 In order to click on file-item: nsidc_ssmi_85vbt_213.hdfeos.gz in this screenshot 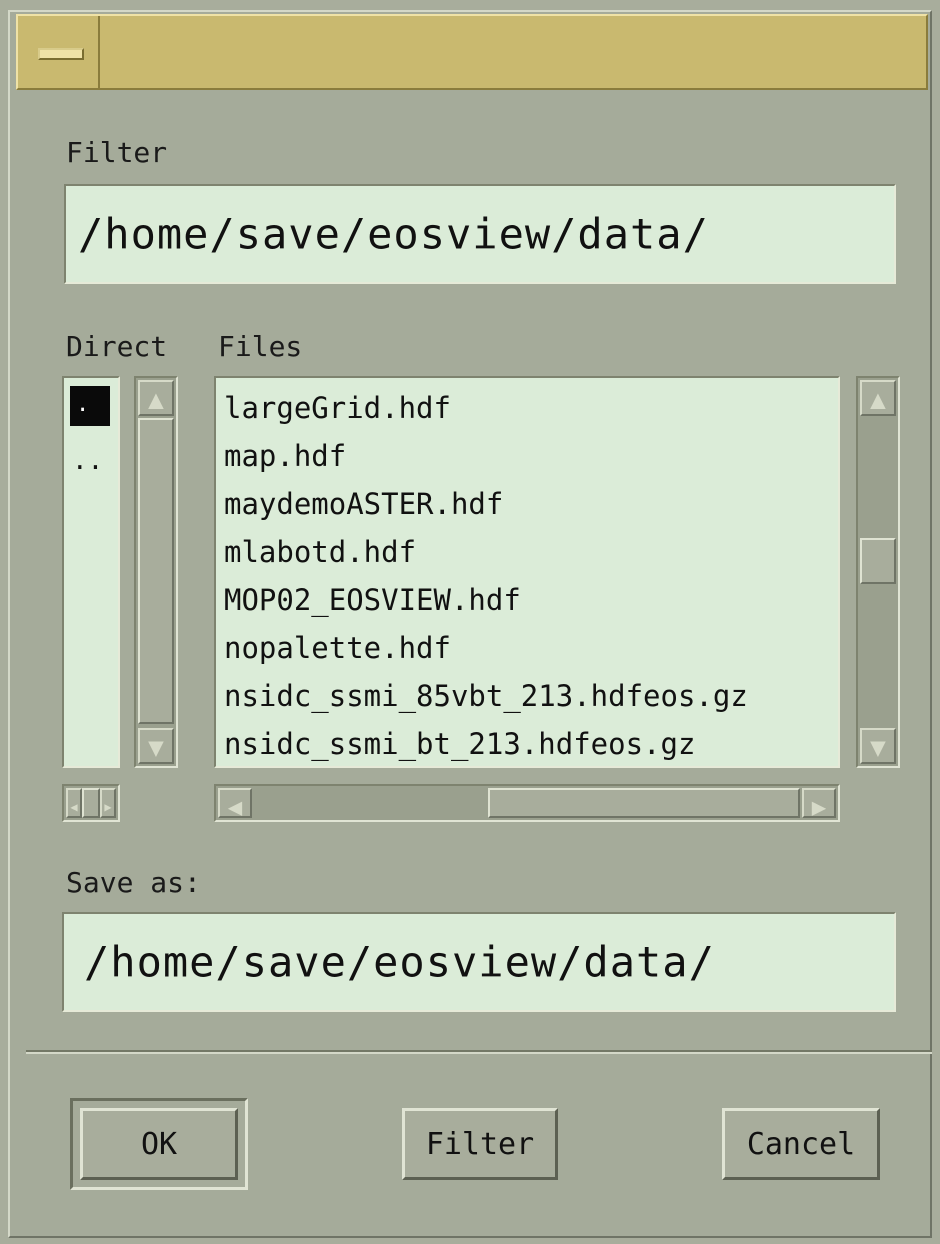, I will do `click(486, 696)`.